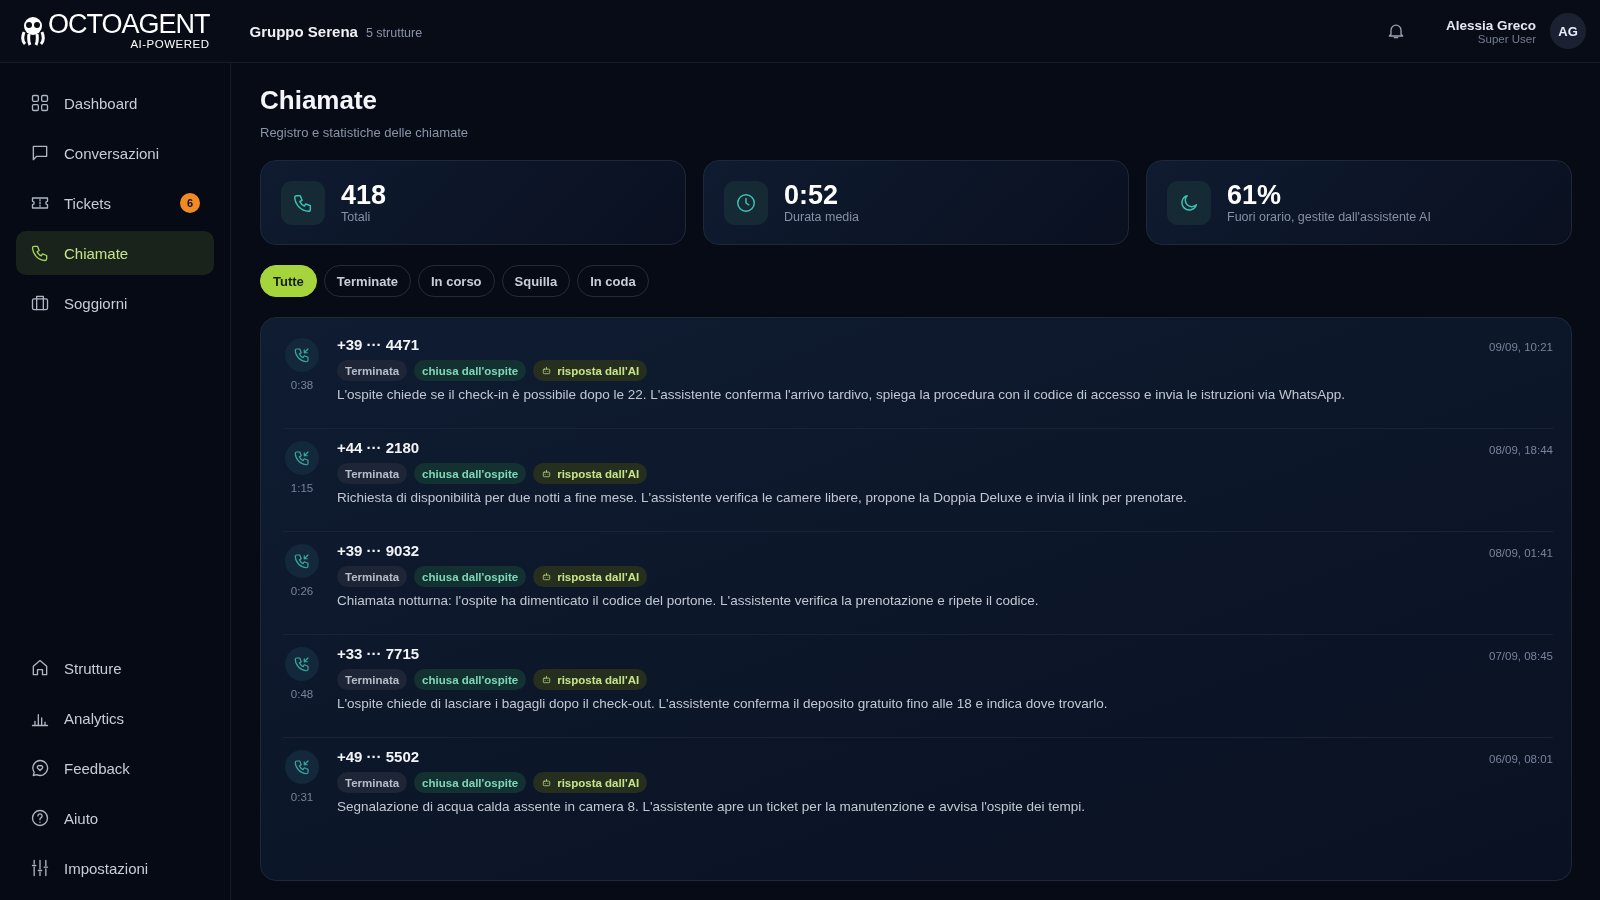 Image resolution: width=1600 pixels, height=900 pixels. Describe the element at coordinates (379, 344) in the screenshot. I see `phone-number: +39 ··· 4471` at that location.